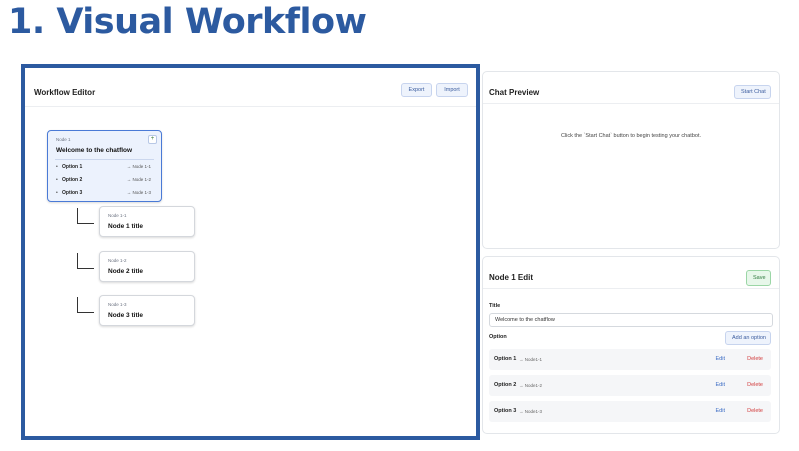 The width and height of the screenshot is (799, 451). What do you see at coordinates (63, 139) in the screenshot?
I see `node-id: Node 1` at bounding box center [63, 139].